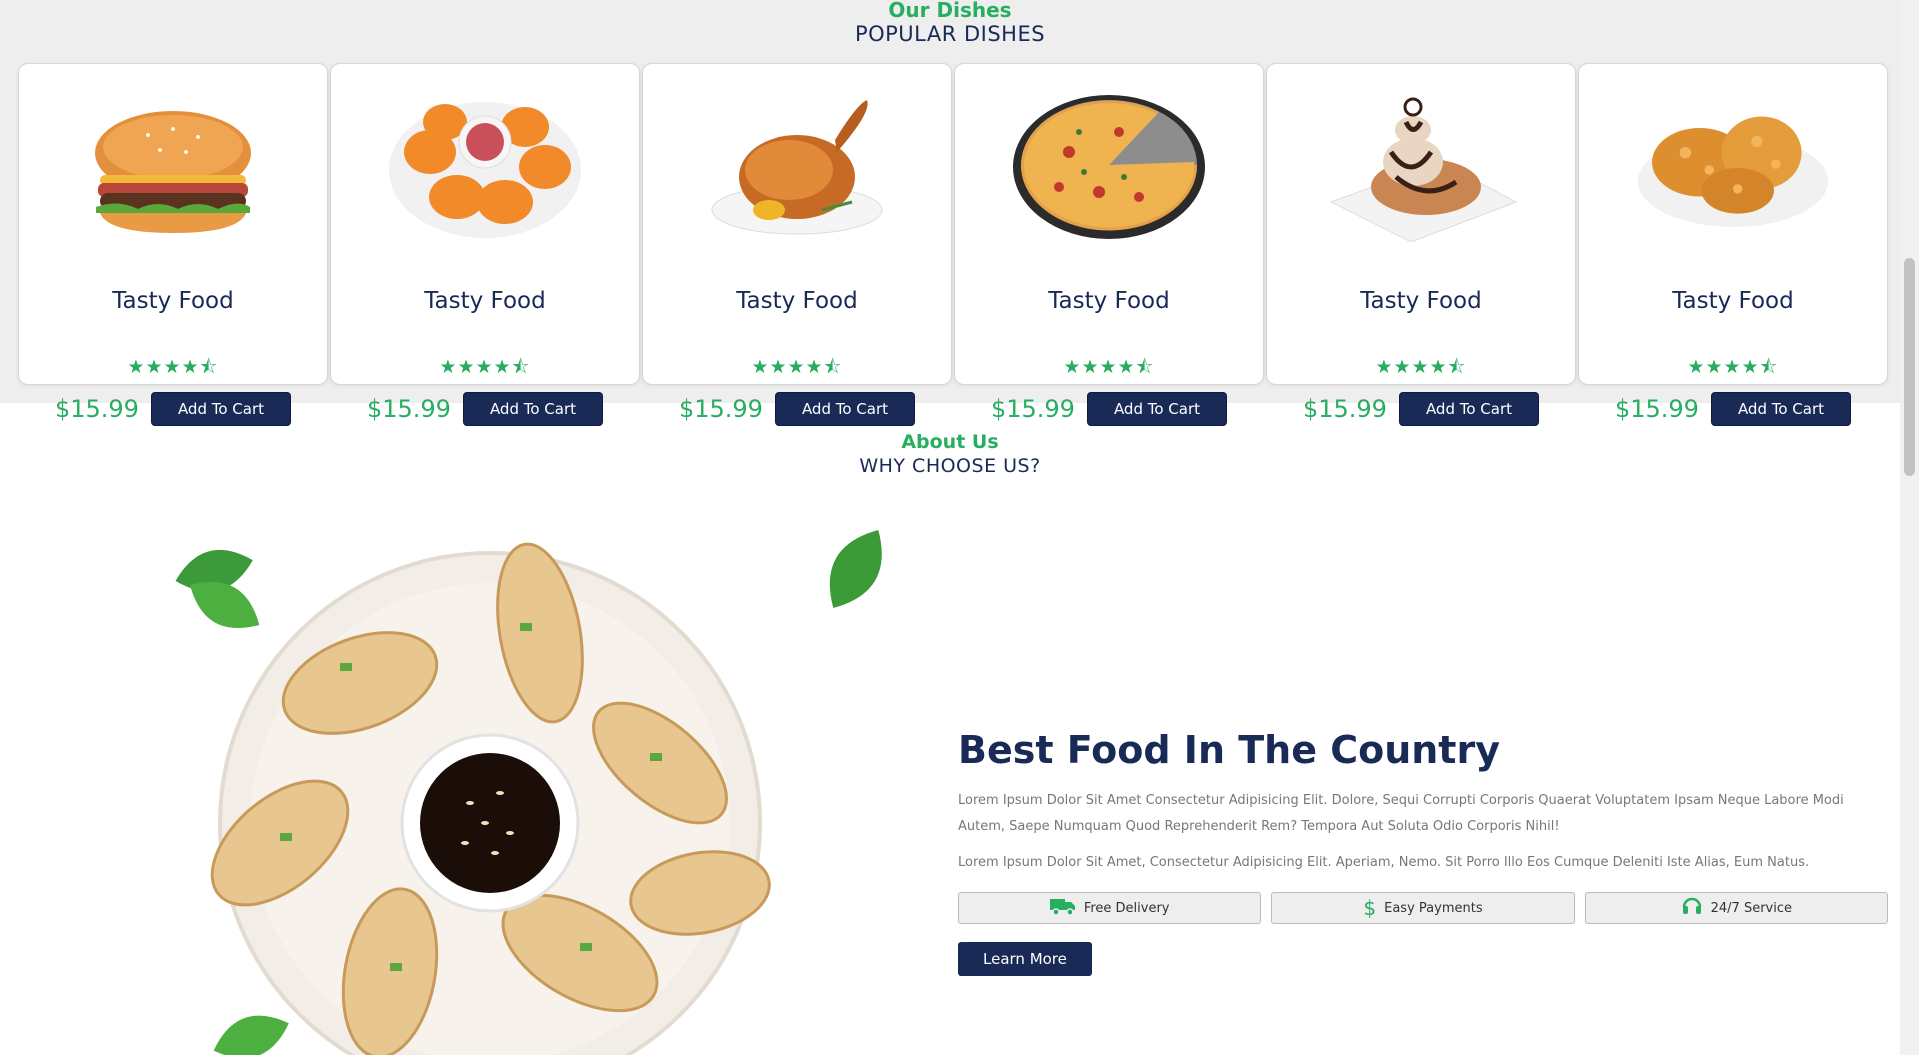  I want to click on dollar-icon: $, so click(1370, 908).